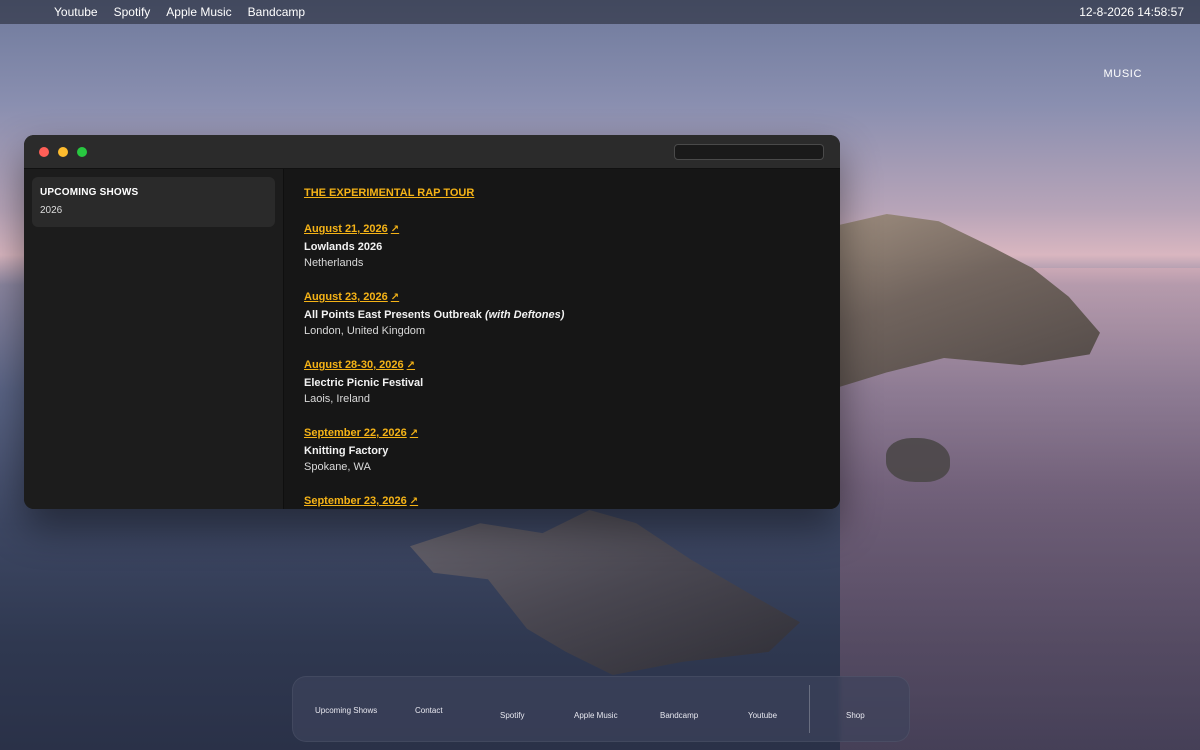  I want to click on show-venue-name: Electric Picnic Festival, so click(364, 383).